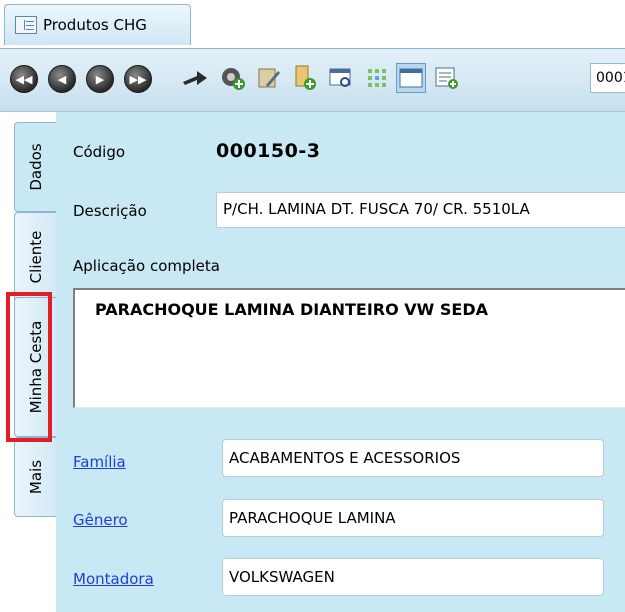 Image resolution: width=625 pixels, height=612 pixels. Describe the element at coordinates (26, 25) in the screenshot. I see `form-window-icon` at that location.